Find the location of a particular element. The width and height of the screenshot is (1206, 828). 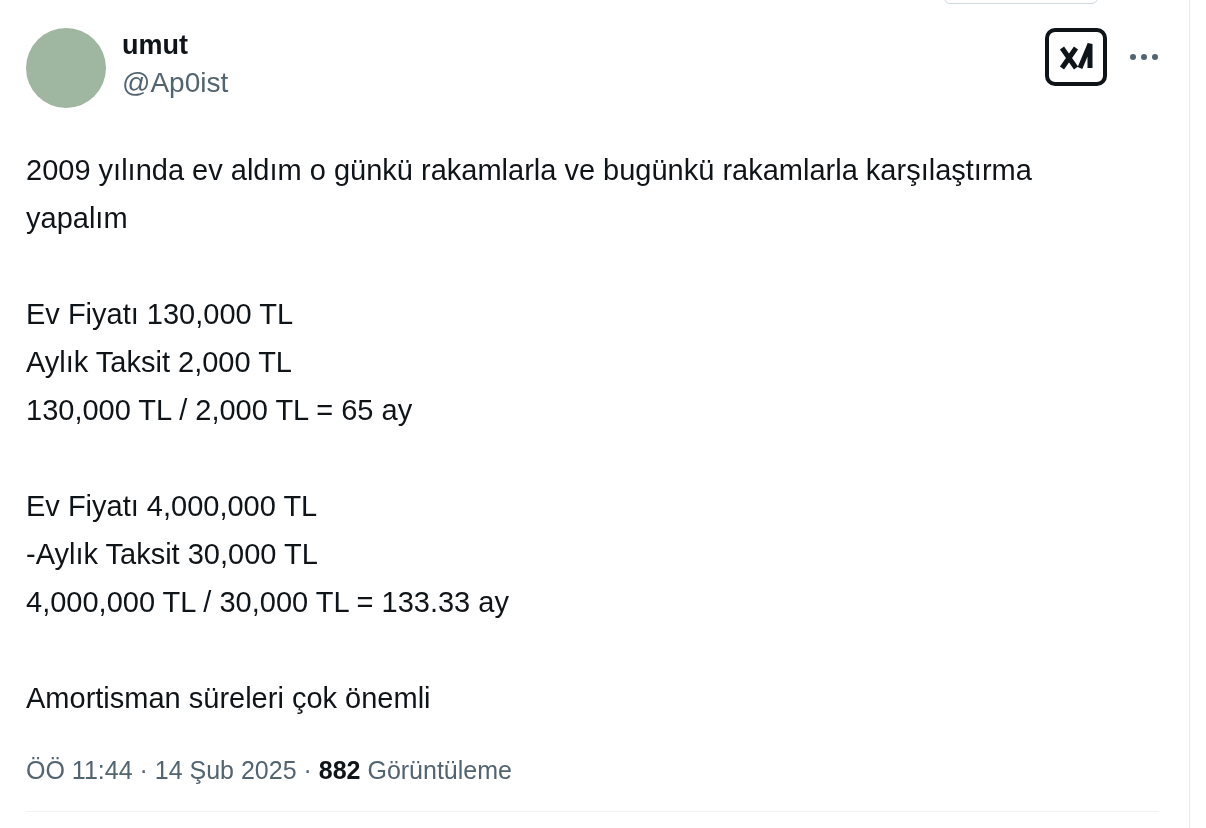

tweet-text: Ev Fiyatı 130,000 TL Aylık Taksit 2,000 TL 130,000 TL / 2,000 TL = 65 ay is located at coordinates (220, 362).